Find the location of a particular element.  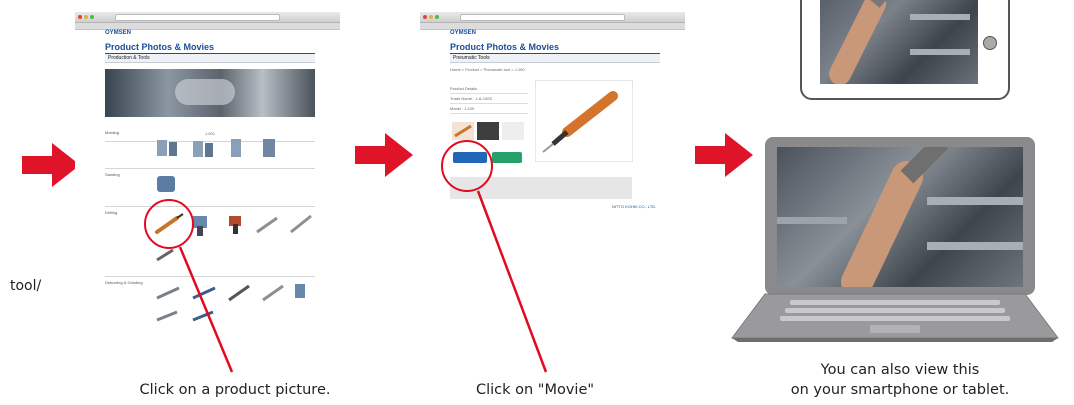

caption-view-line1: You can also view this is located at coordinates (900, 370).